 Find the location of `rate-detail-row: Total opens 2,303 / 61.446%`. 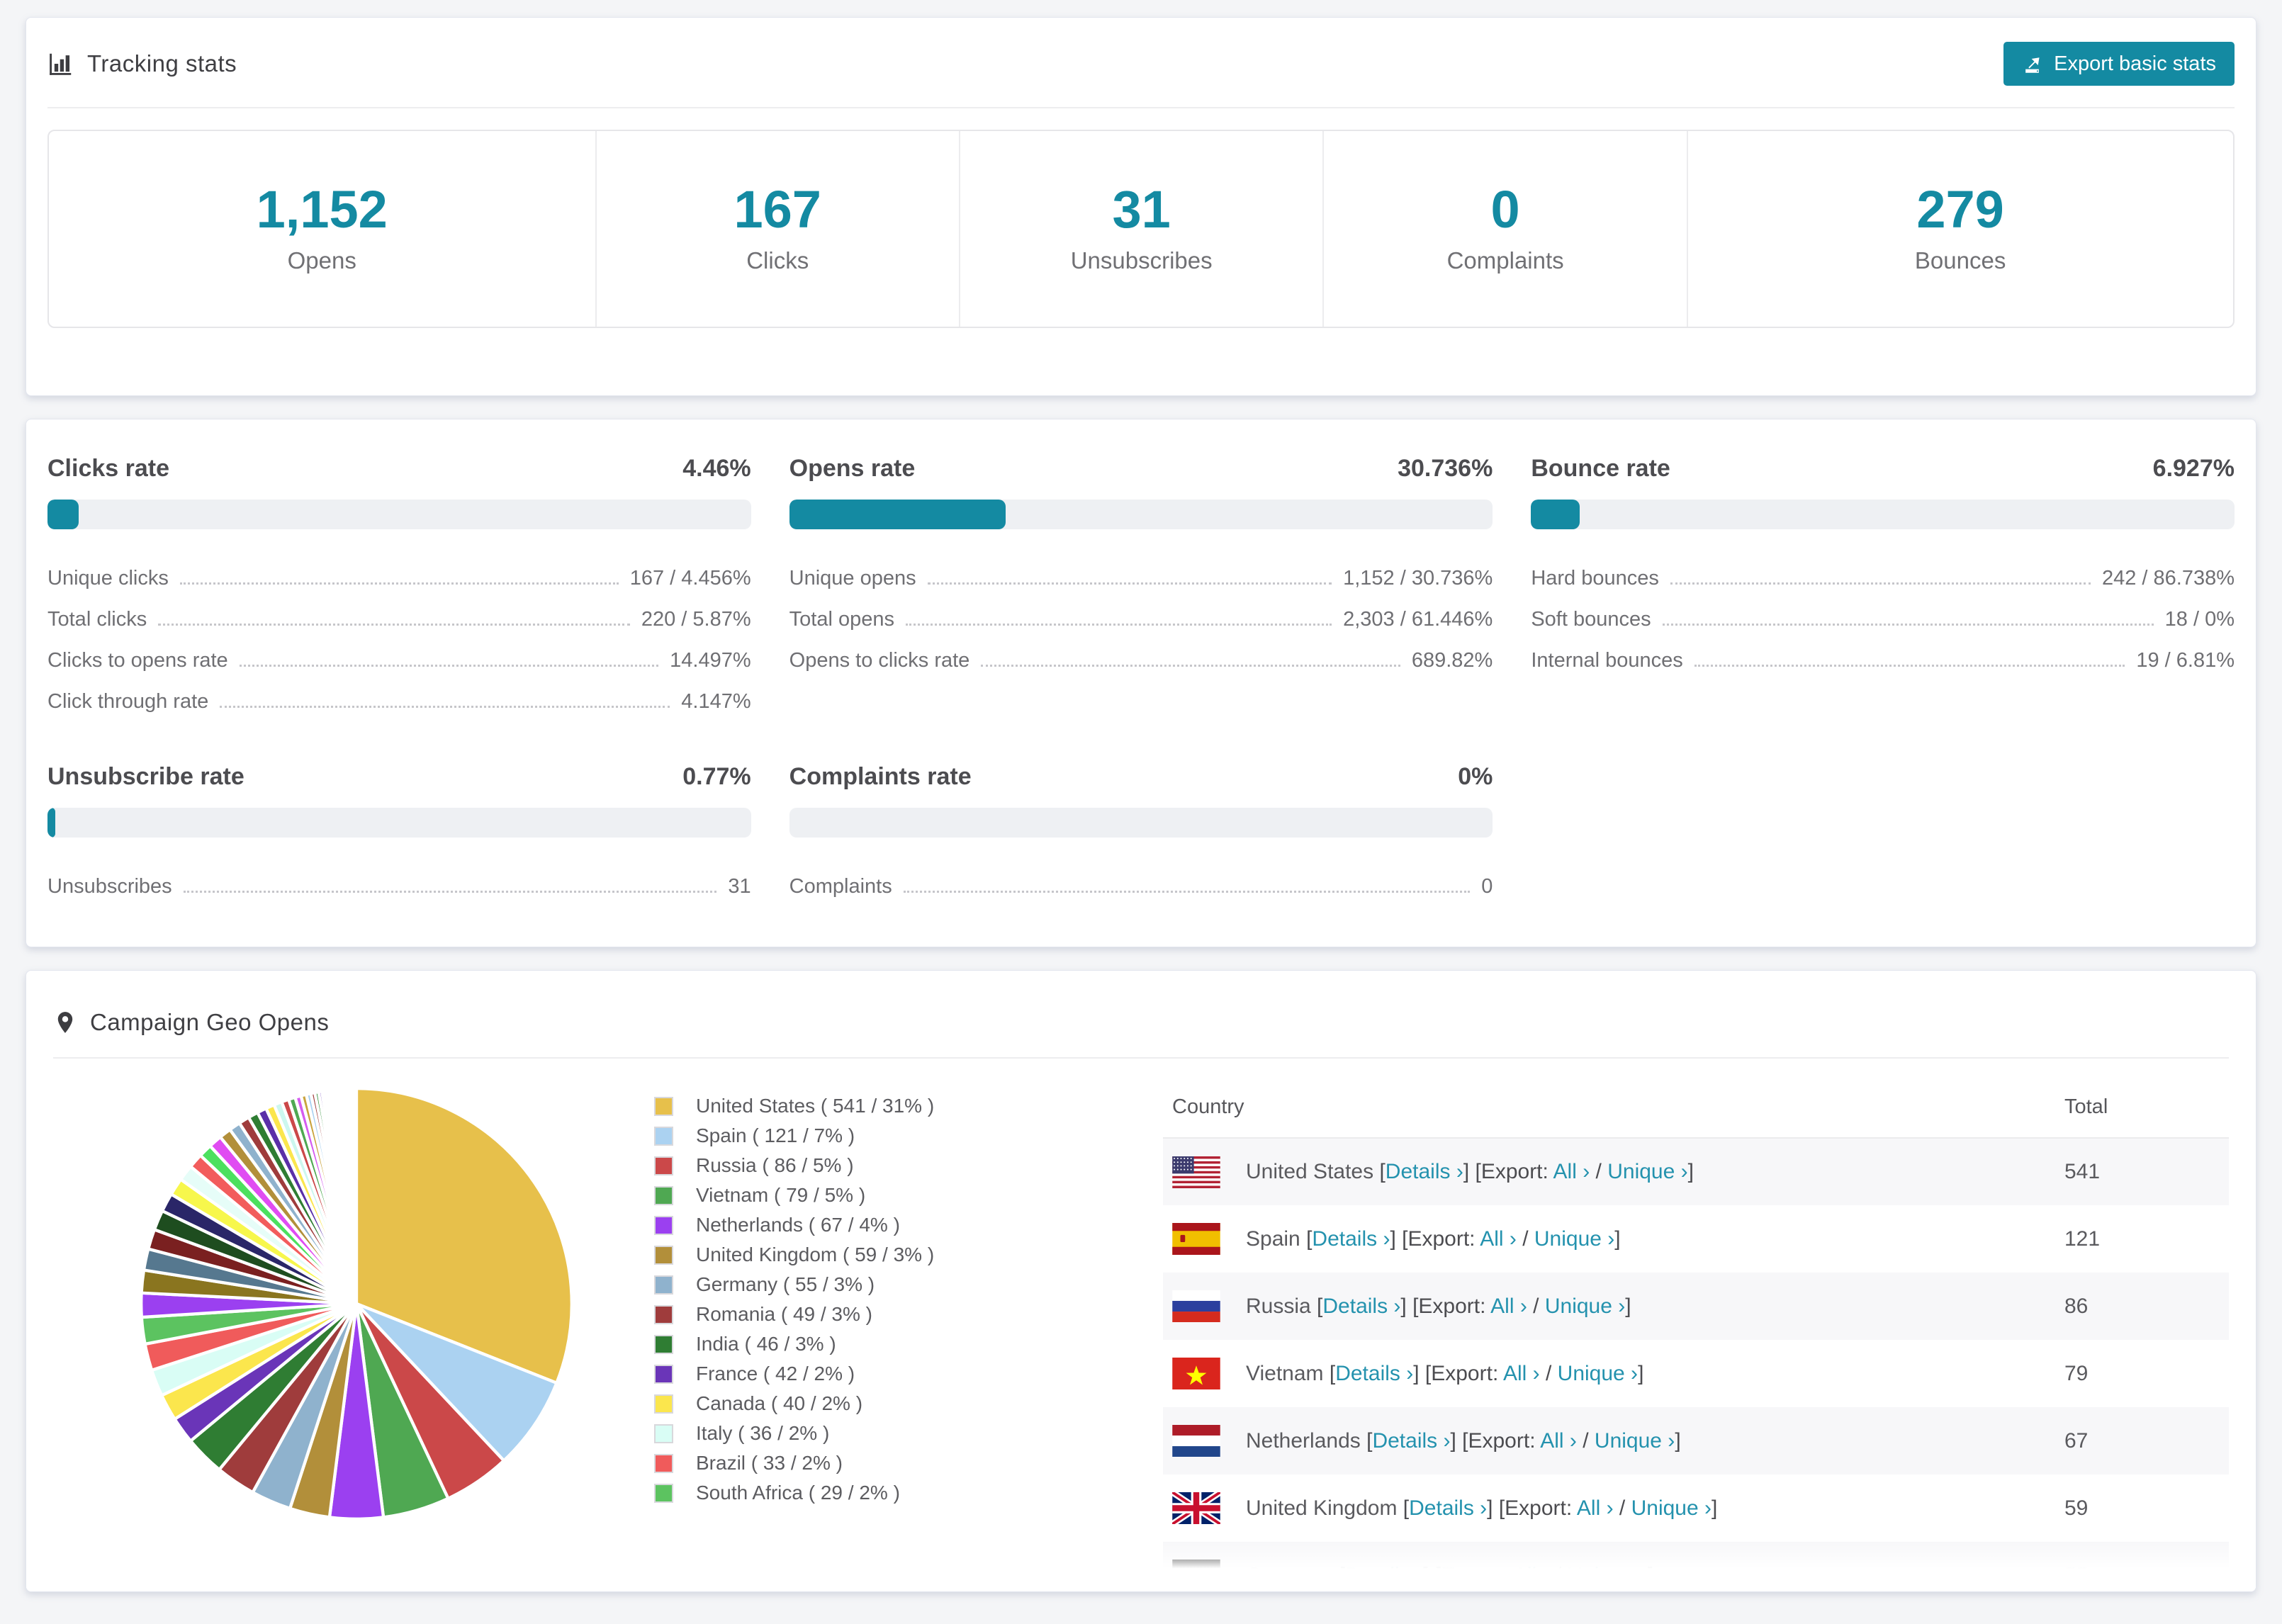

rate-detail-row: Total opens 2,303 / 61.446% is located at coordinates (1141, 615).